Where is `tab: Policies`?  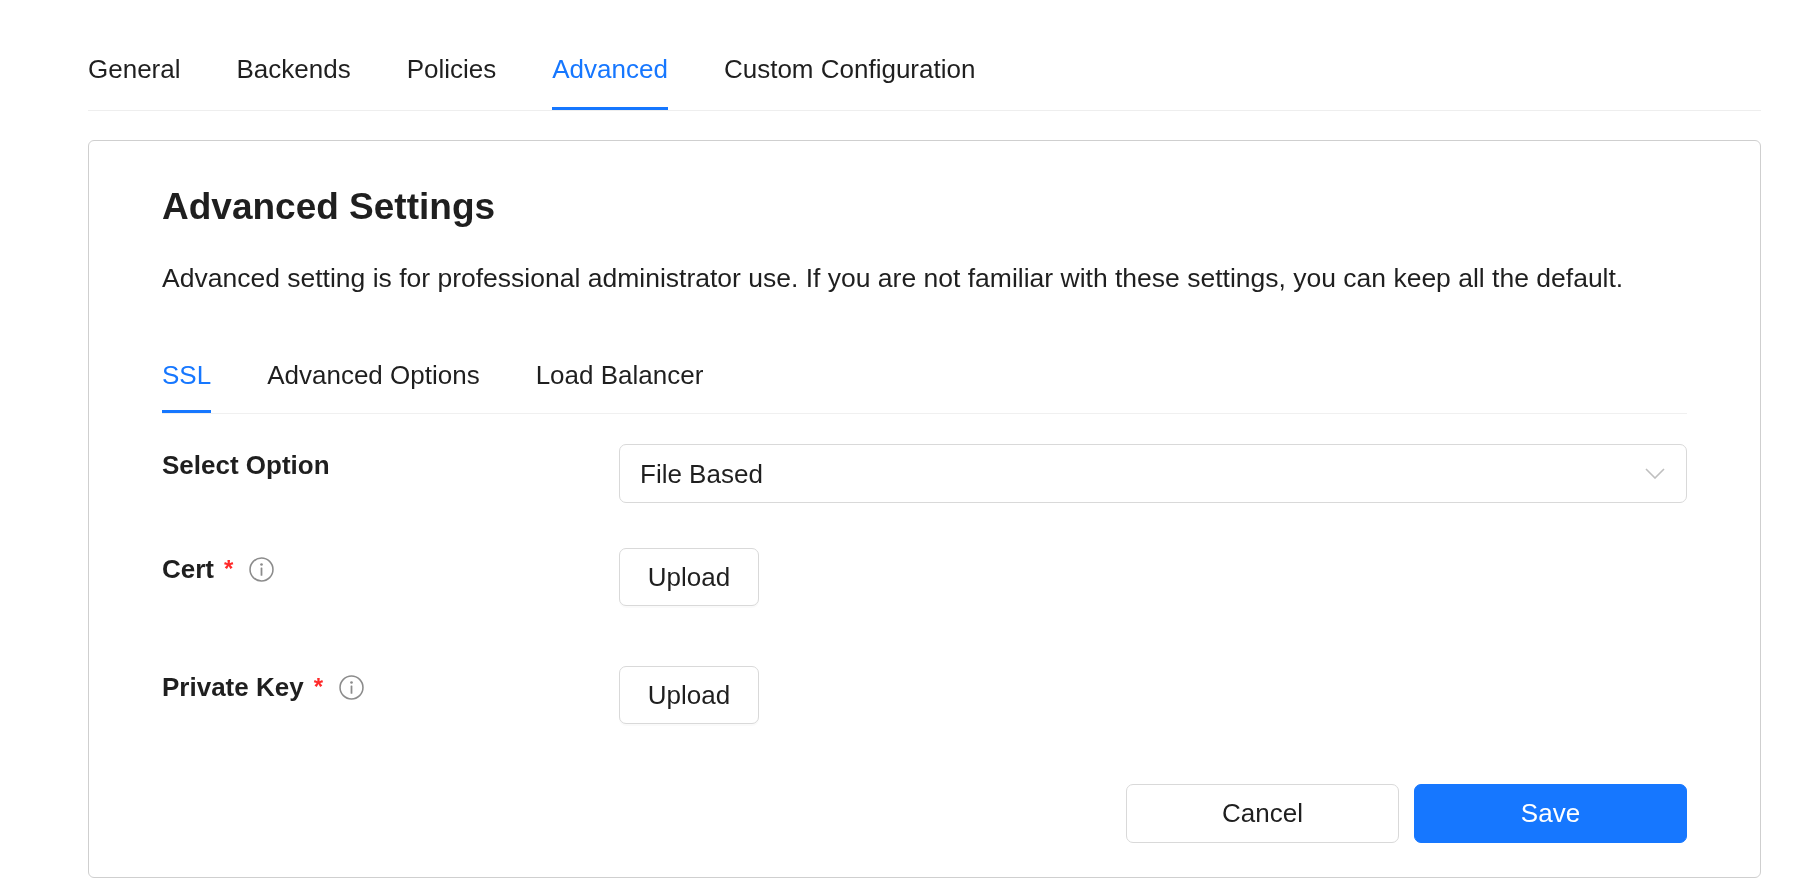 tab: Policies is located at coordinates (451, 81).